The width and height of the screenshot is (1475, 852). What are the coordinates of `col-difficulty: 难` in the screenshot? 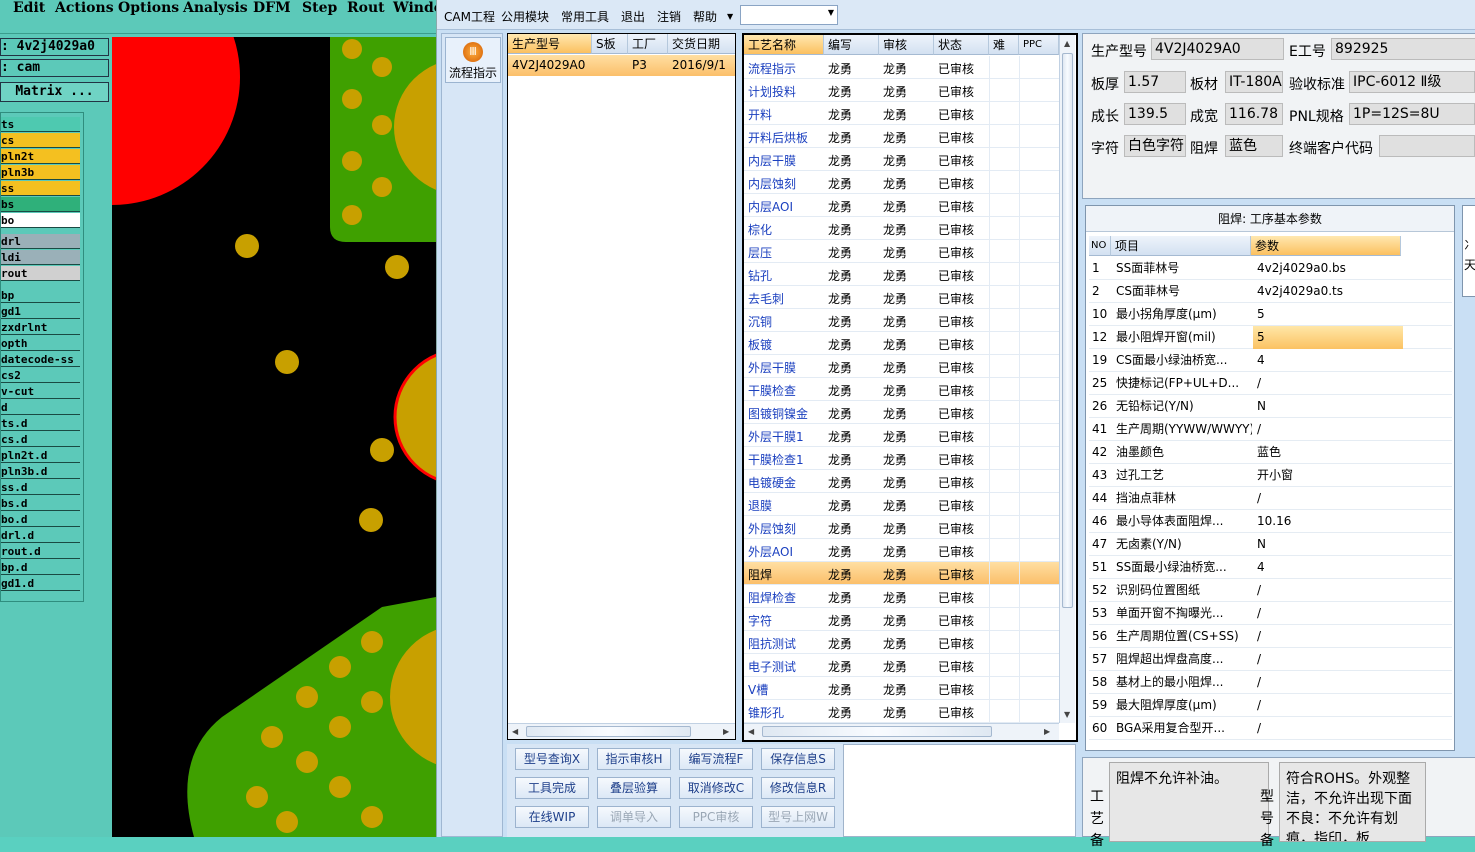 It's located at (1004, 45).